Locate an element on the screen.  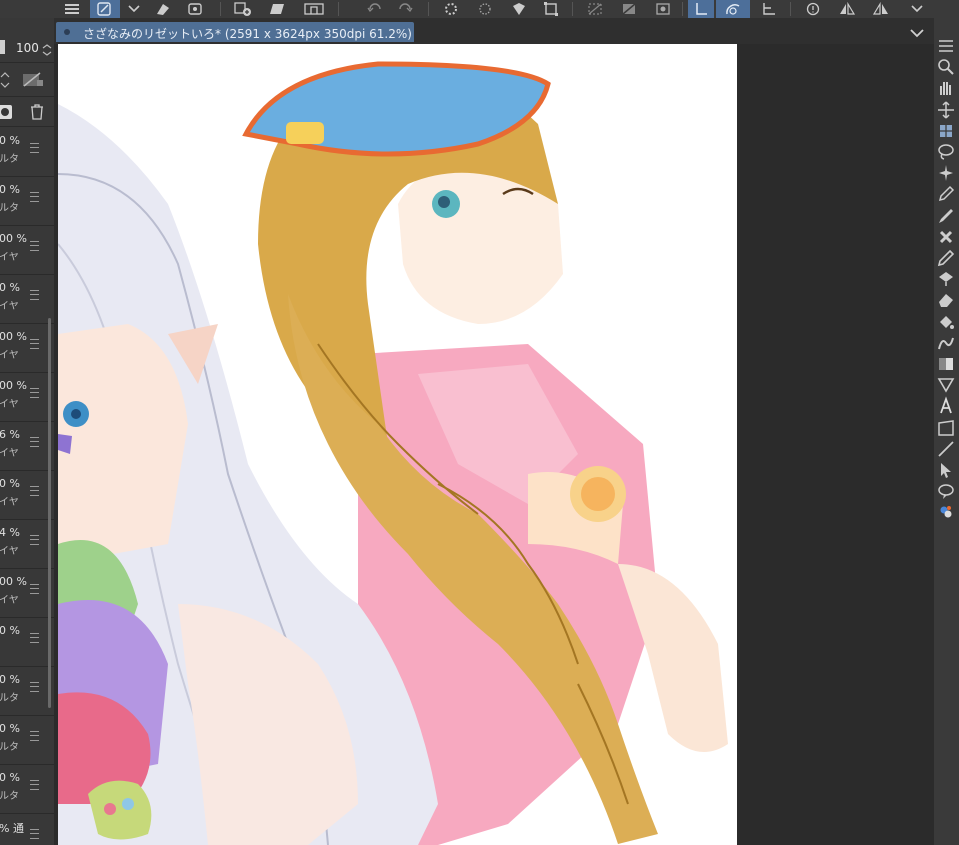
hamburger-menu-icon is located at coordinates (72, 9).